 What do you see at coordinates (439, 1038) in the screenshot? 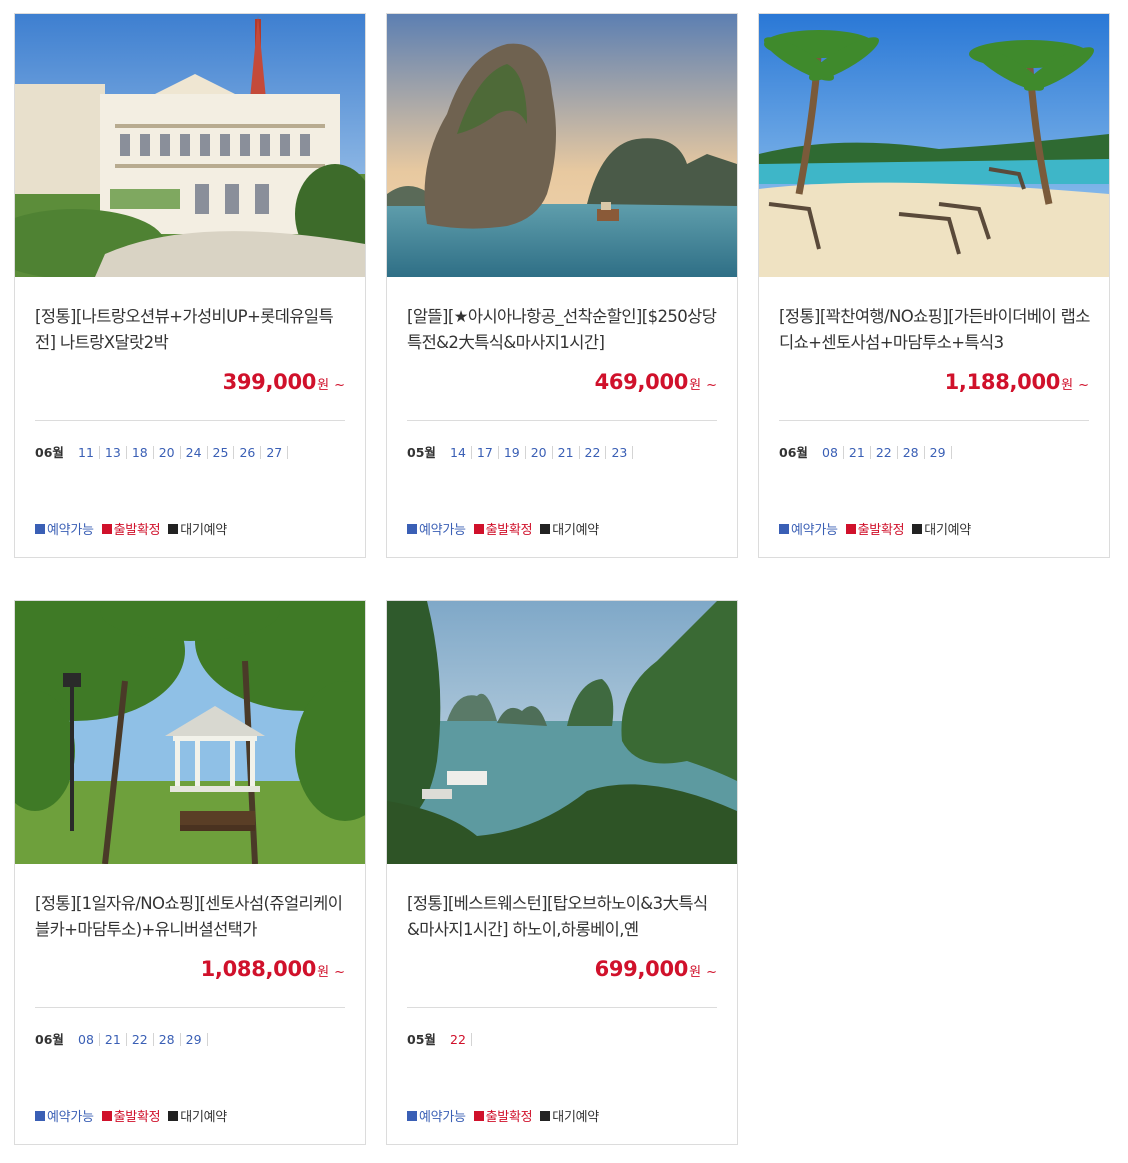
I see `departure-dates: 05월 22` at bounding box center [439, 1038].